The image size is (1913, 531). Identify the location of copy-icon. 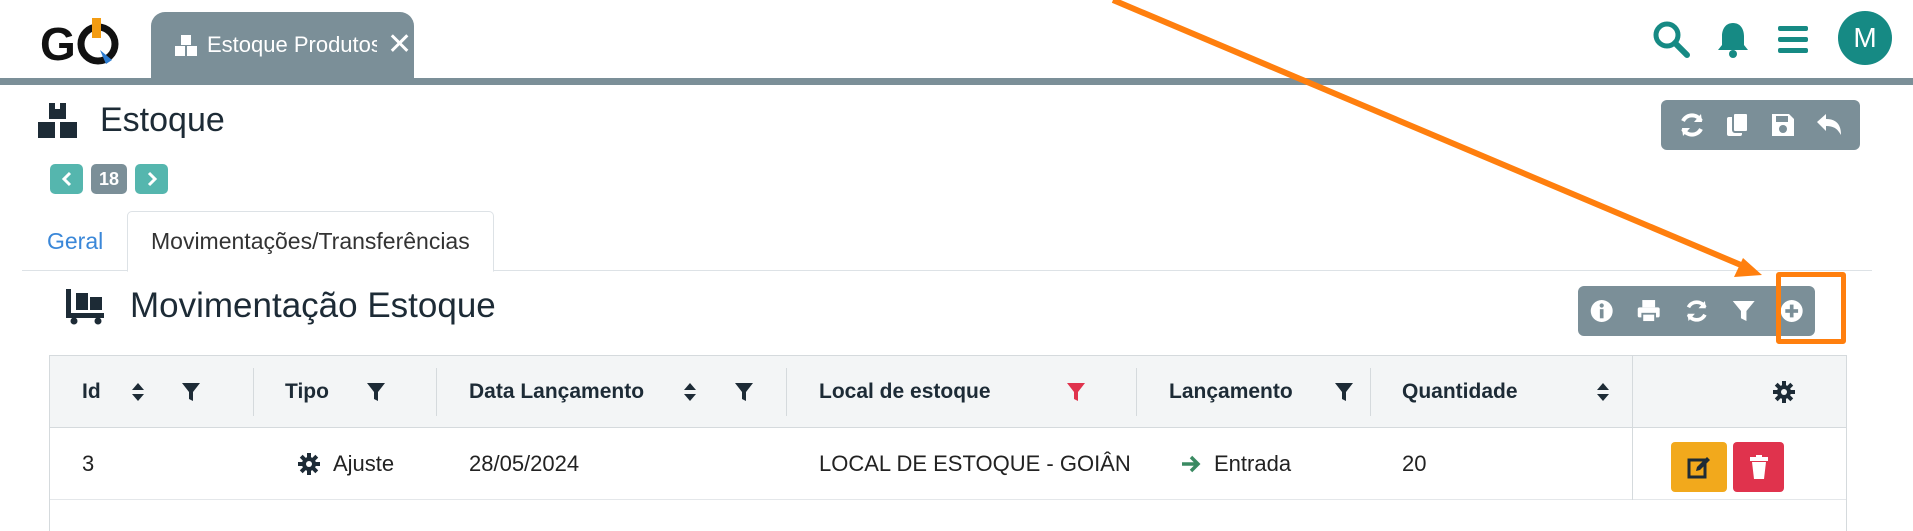
(1738, 125).